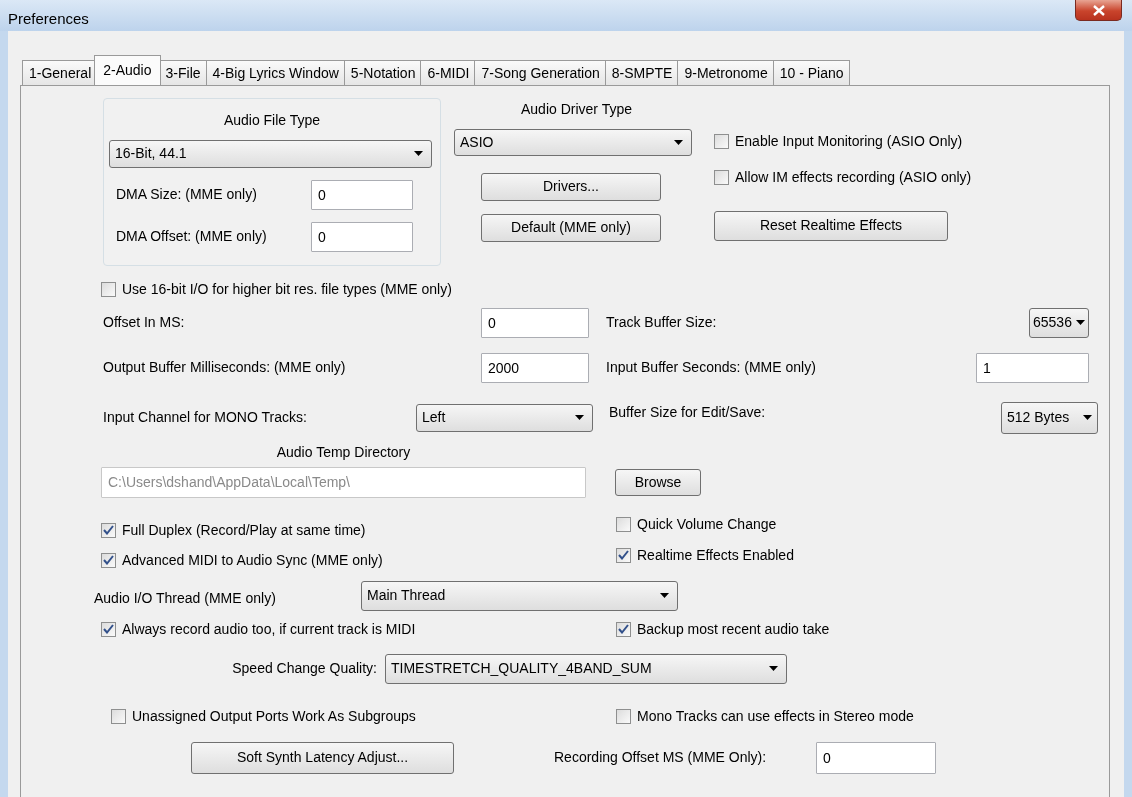 Image resolution: width=1132 pixels, height=797 pixels. What do you see at coordinates (765, 716) in the screenshot?
I see `checkbox: Mono Tracks can use effects in Stereo mode` at bounding box center [765, 716].